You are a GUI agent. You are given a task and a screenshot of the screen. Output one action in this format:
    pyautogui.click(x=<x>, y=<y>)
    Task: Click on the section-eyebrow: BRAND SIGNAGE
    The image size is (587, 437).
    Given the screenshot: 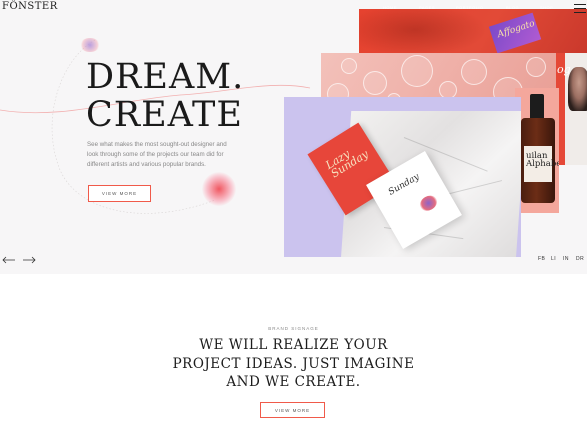 What is the action you would take?
    pyautogui.click(x=293, y=328)
    